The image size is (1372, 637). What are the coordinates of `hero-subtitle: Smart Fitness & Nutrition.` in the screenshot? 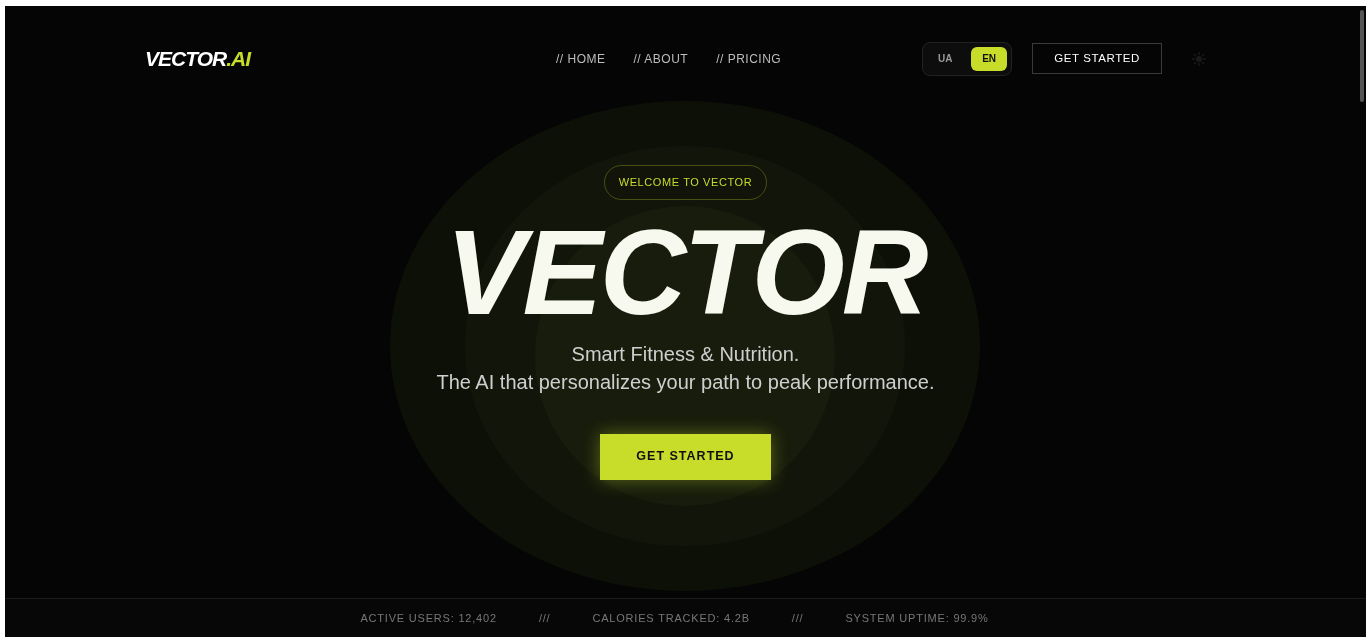 It's located at (685, 354).